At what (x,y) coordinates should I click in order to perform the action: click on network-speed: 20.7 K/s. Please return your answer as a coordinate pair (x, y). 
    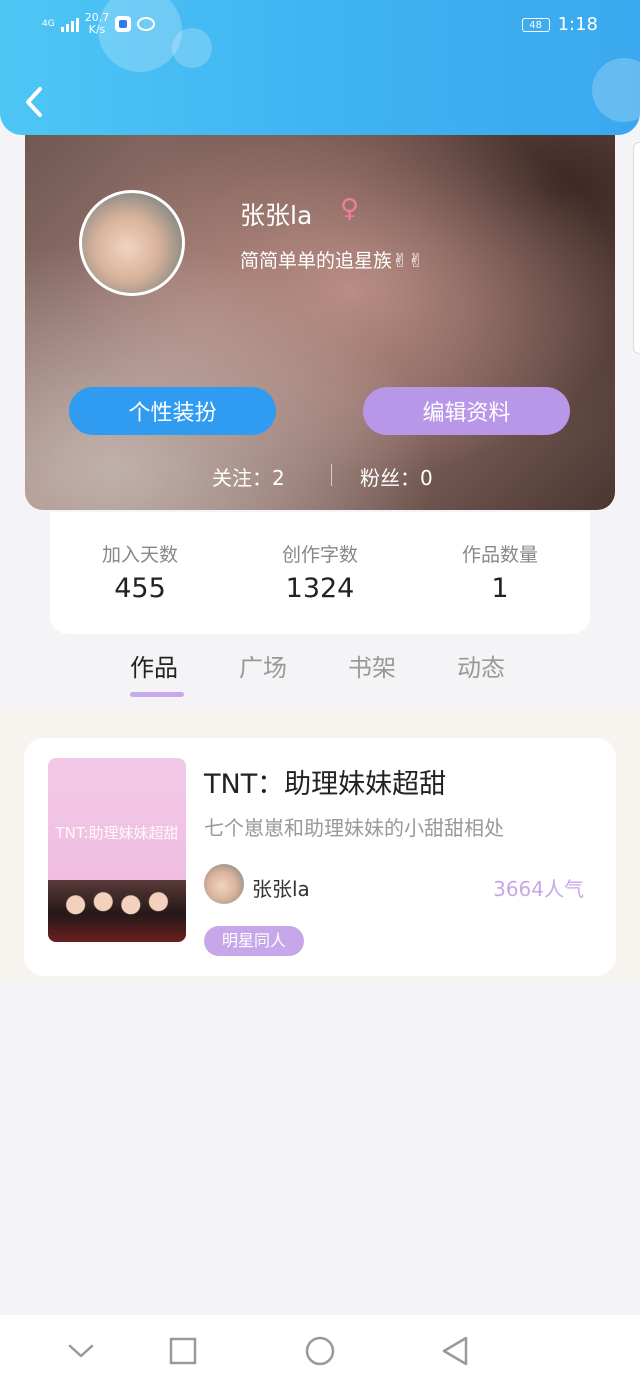
    Looking at the image, I should click on (97, 24).